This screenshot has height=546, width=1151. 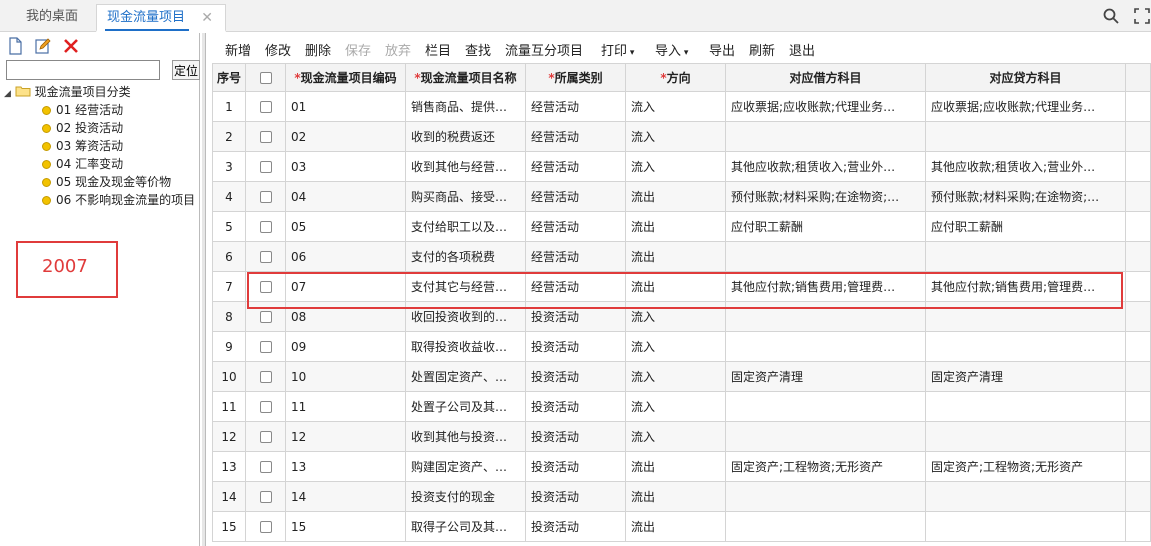 What do you see at coordinates (1025, 466) in the screenshot?
I see `cell-credit: 固定资产;工程物资;无形资产` at bounding box center [1025, 466].